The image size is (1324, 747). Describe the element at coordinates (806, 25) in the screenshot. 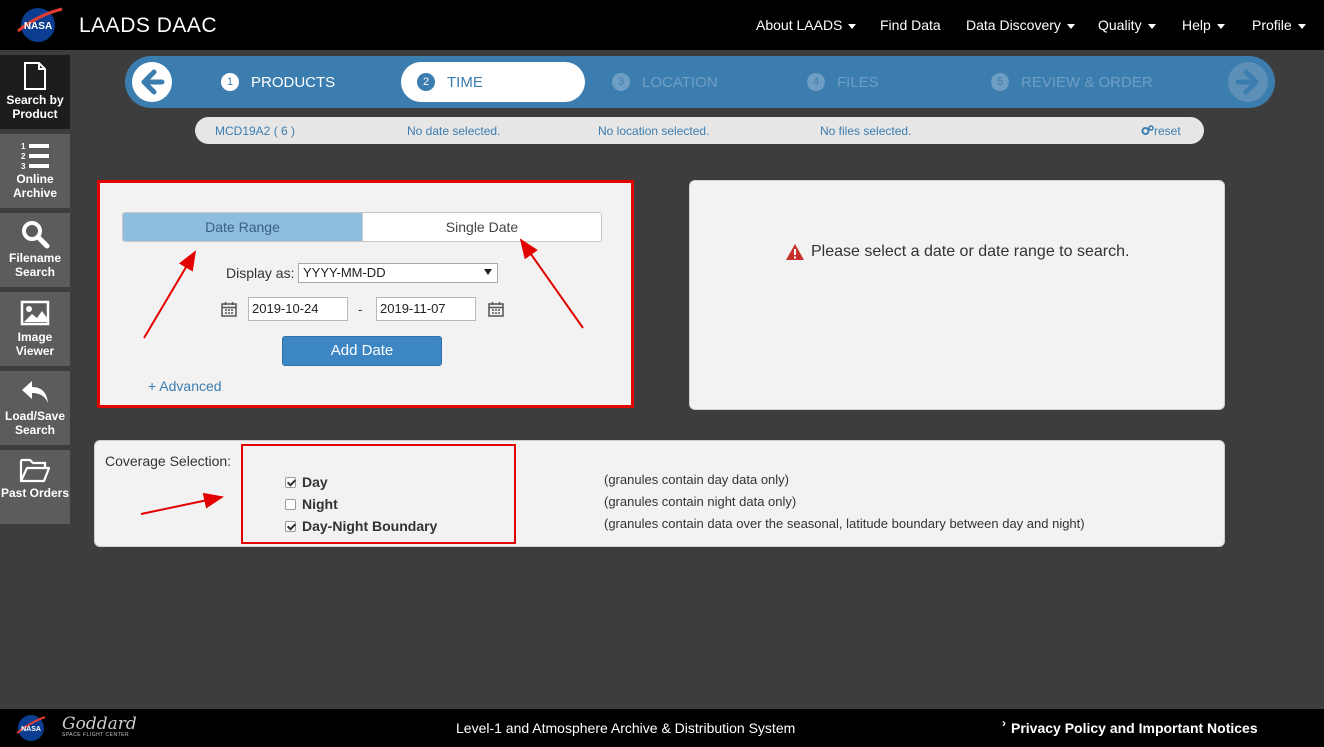

I see `nav-about-laads: About LAADS` at that location.